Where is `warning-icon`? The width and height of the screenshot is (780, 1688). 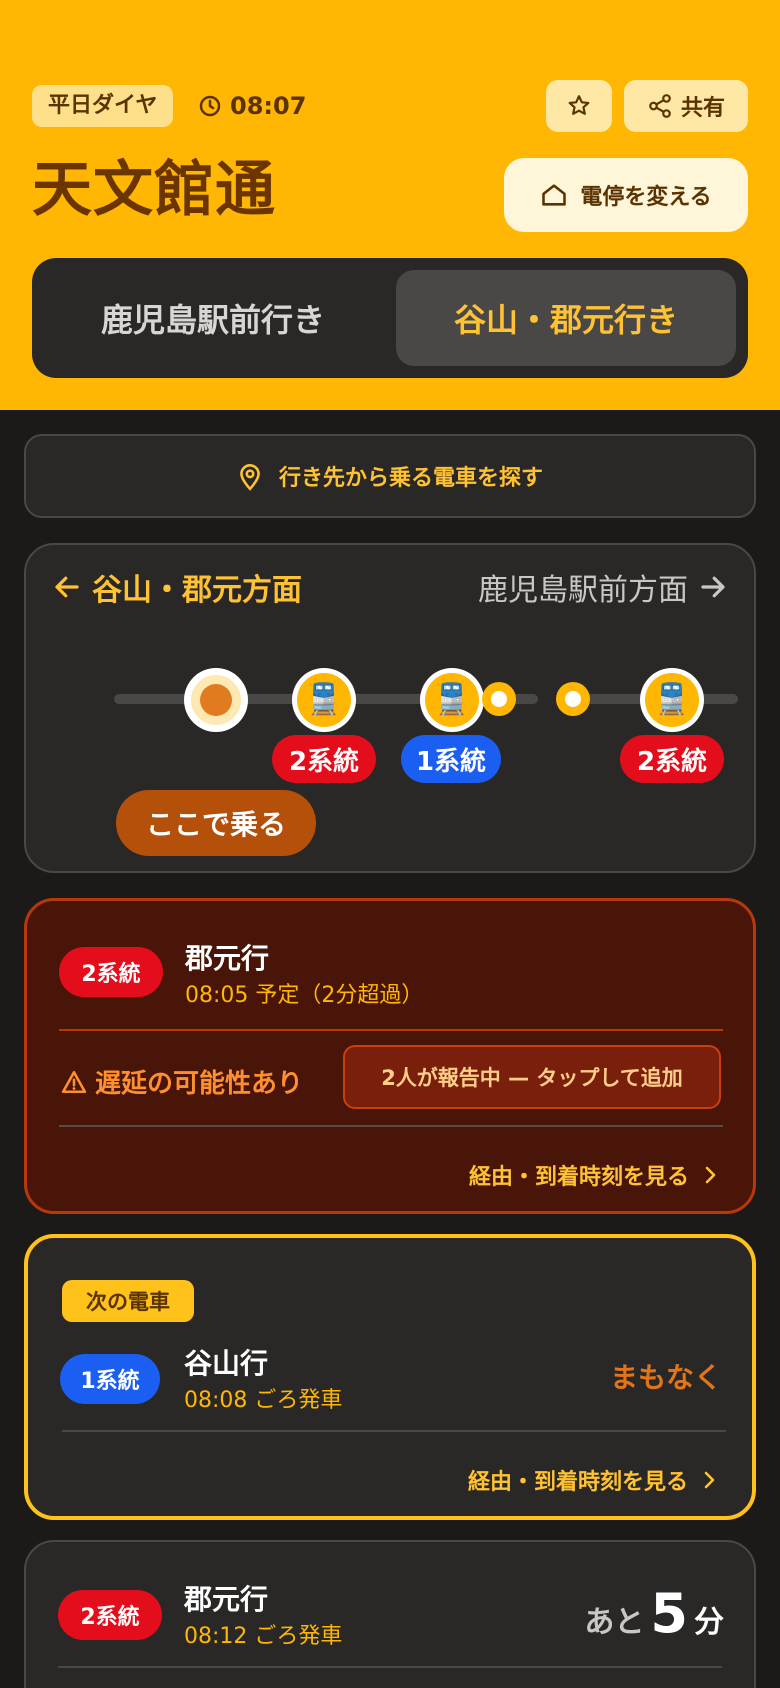
warning-icon is located at coordinates (74, 1081).